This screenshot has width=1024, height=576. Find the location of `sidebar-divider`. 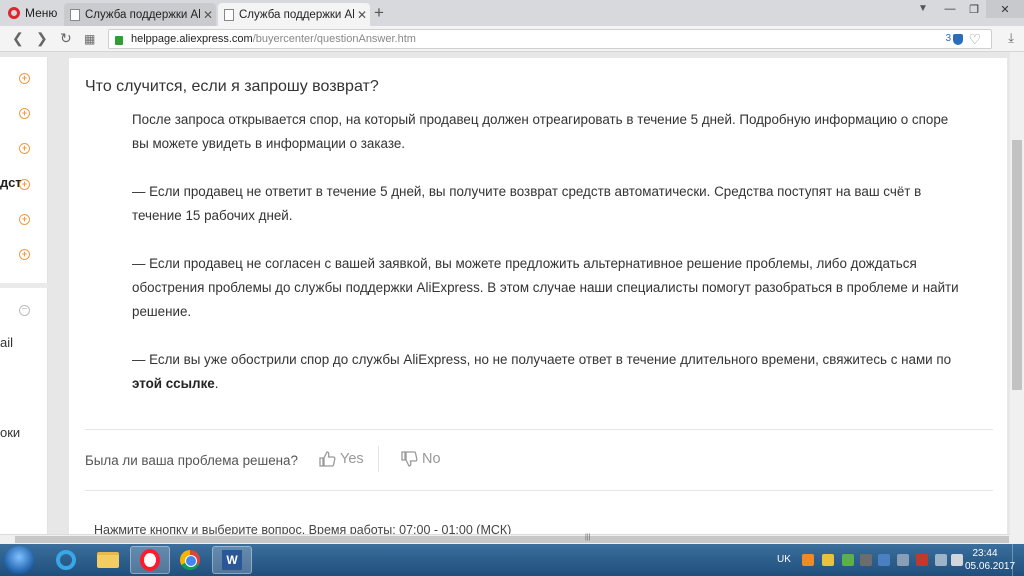

sidebar-divider is located at coordinates (24, 285).